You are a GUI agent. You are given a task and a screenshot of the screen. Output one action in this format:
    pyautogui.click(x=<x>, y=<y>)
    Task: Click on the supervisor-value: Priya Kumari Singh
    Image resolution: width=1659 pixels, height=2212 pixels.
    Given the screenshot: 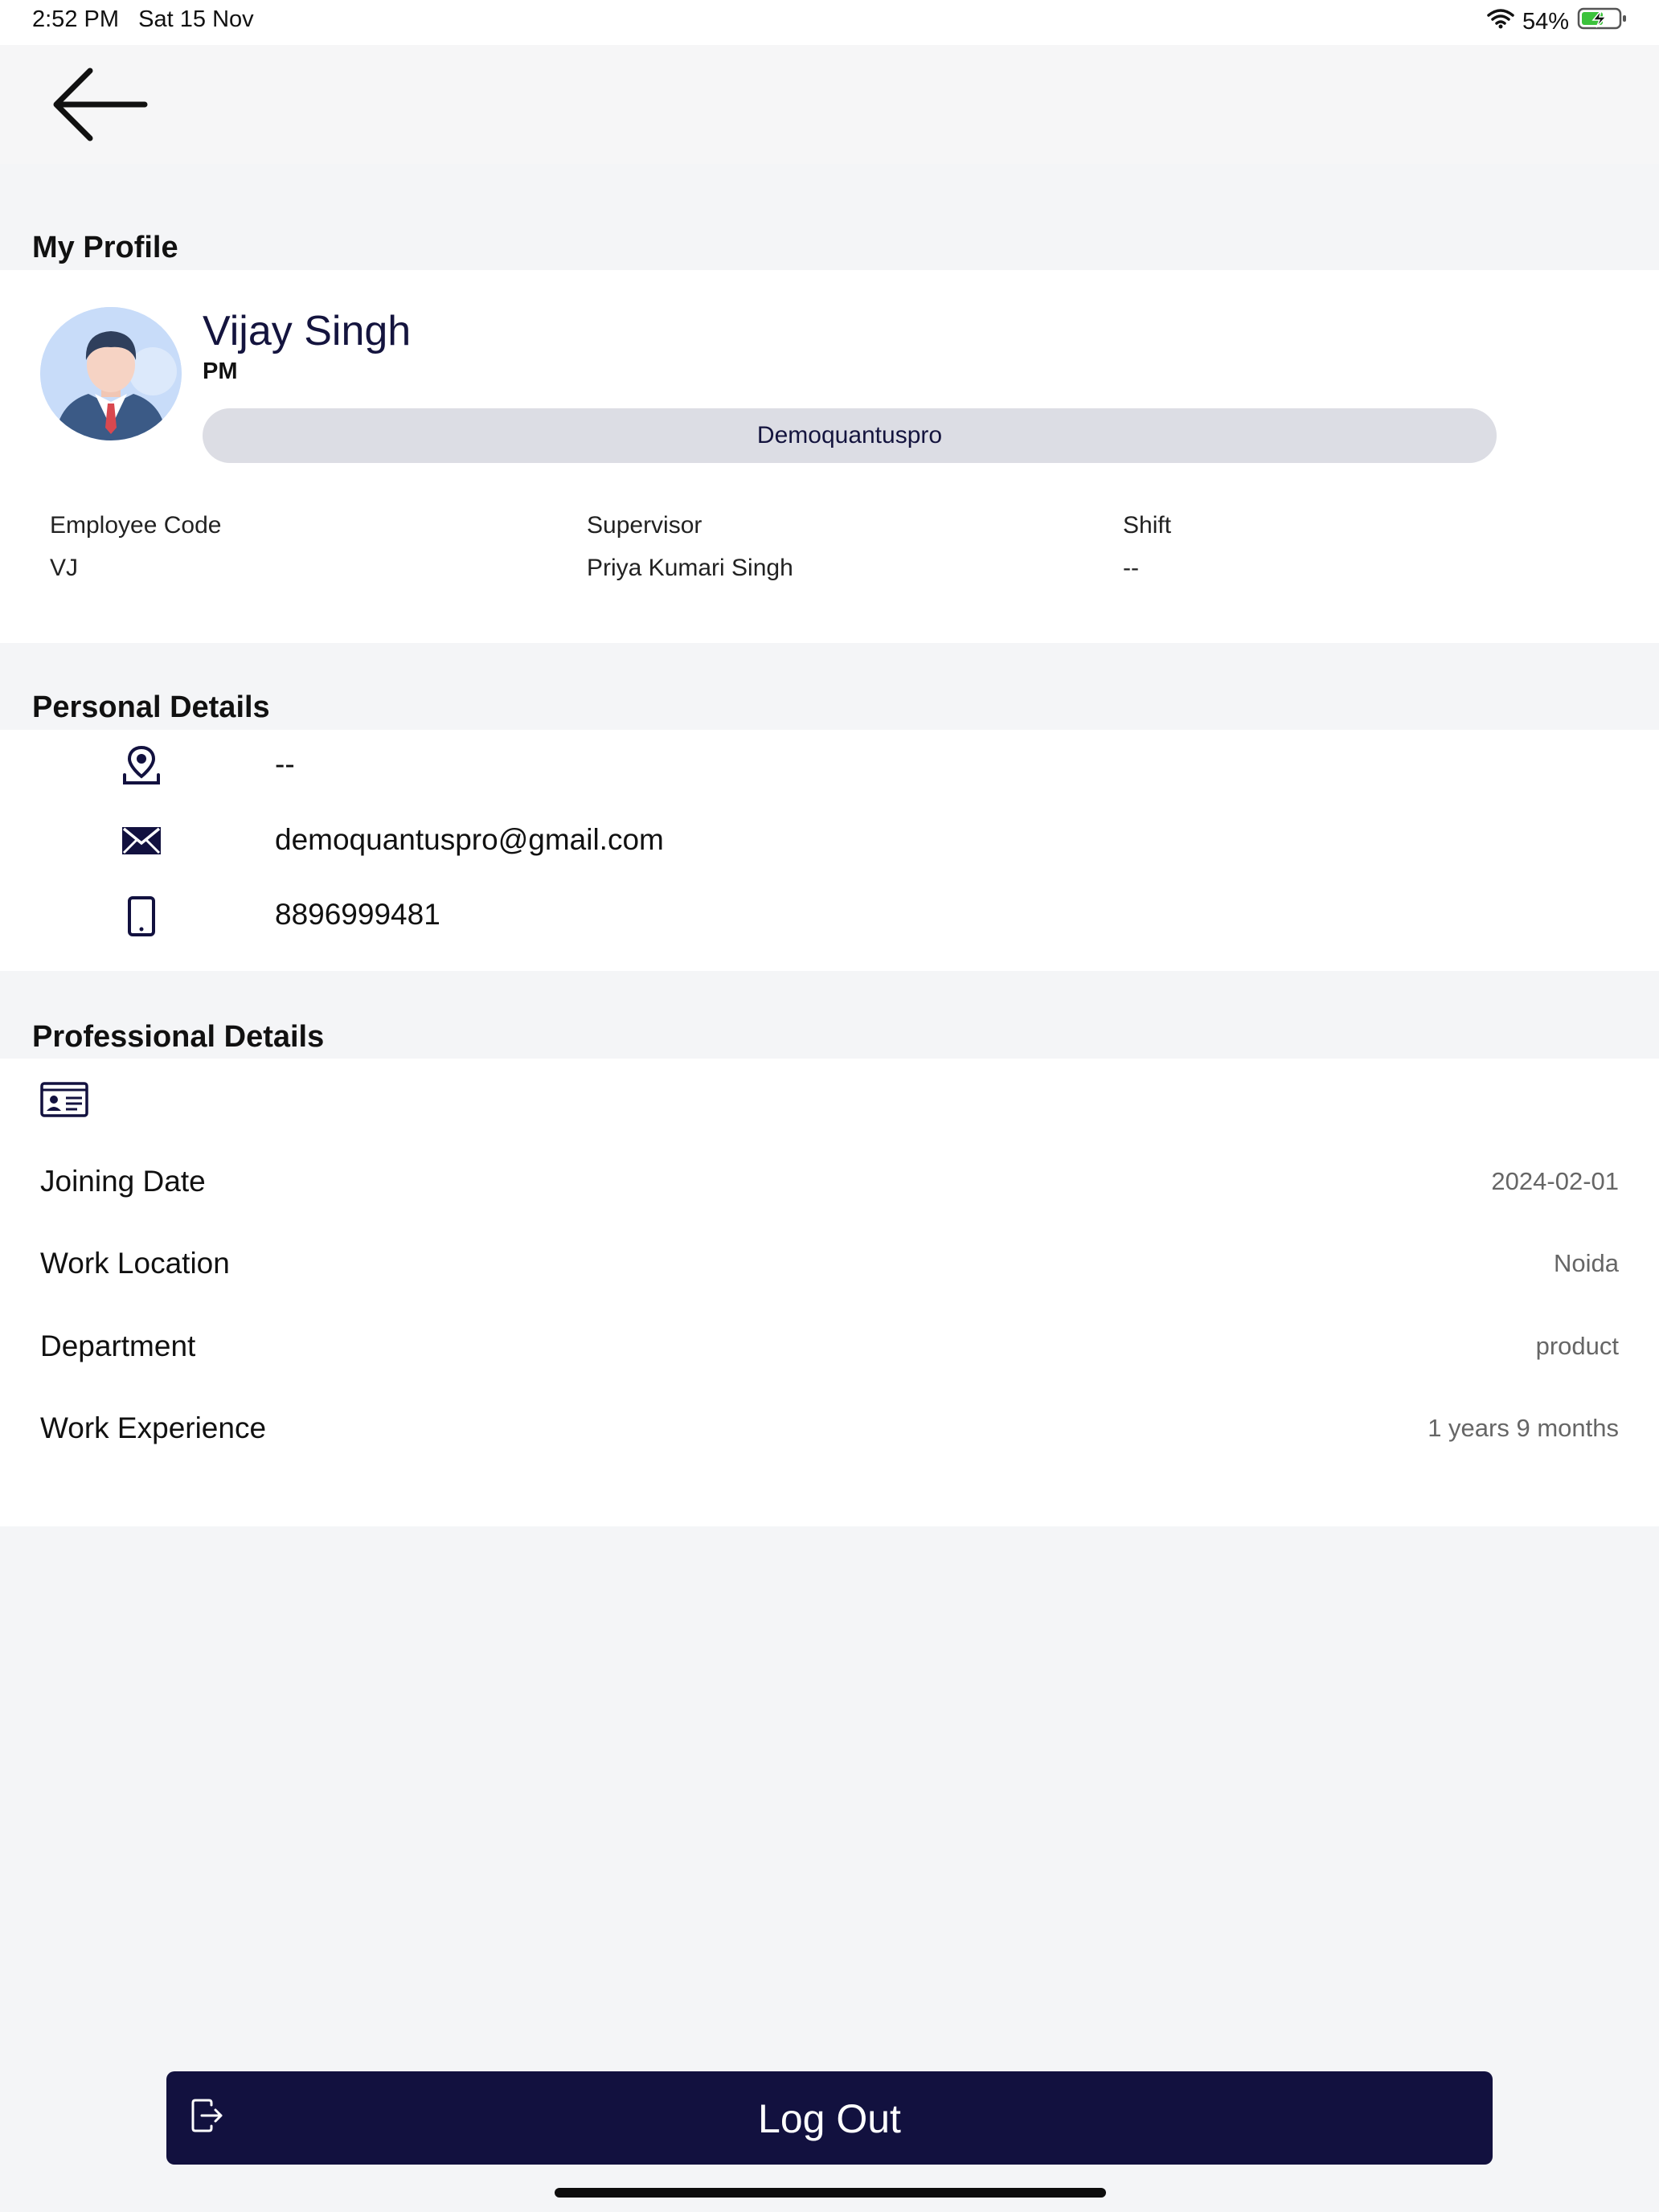 What is the action you would take?
    pyautogui.click(x=690, y=568)
    